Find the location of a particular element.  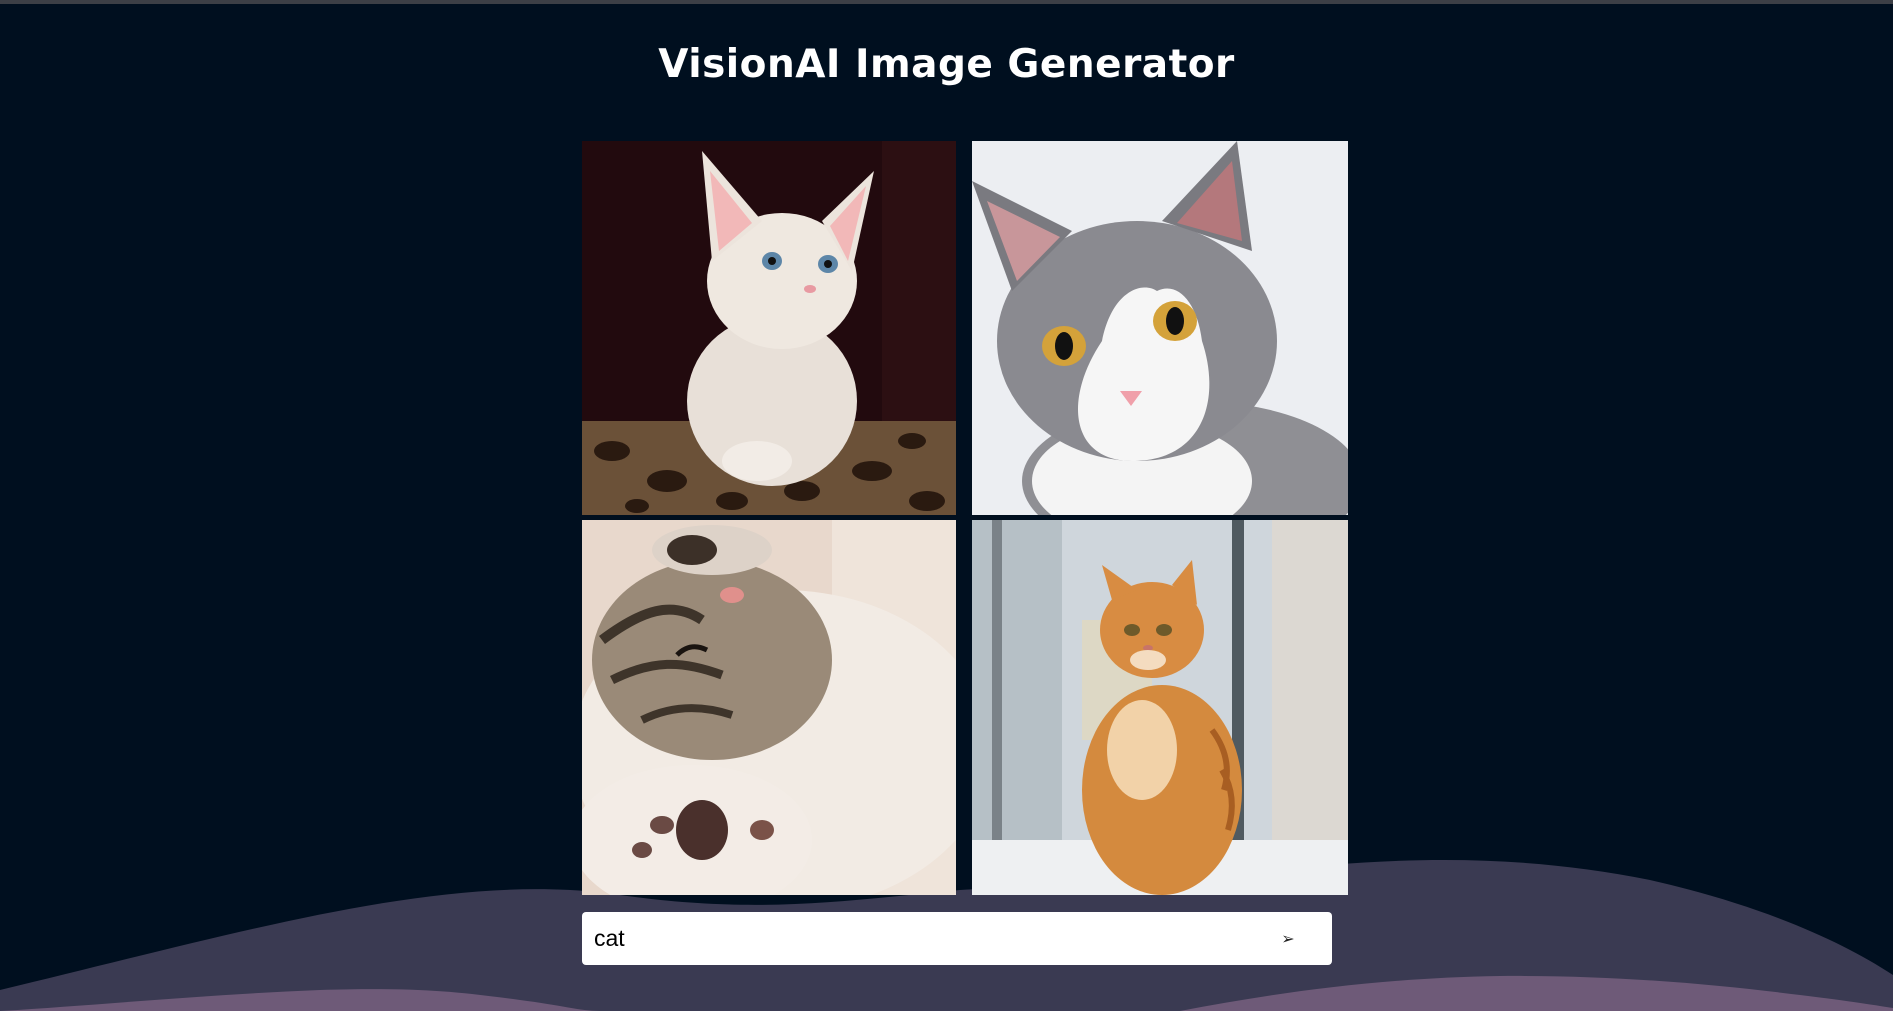

send-button: ➢ is located at coordinates (1288, 938).